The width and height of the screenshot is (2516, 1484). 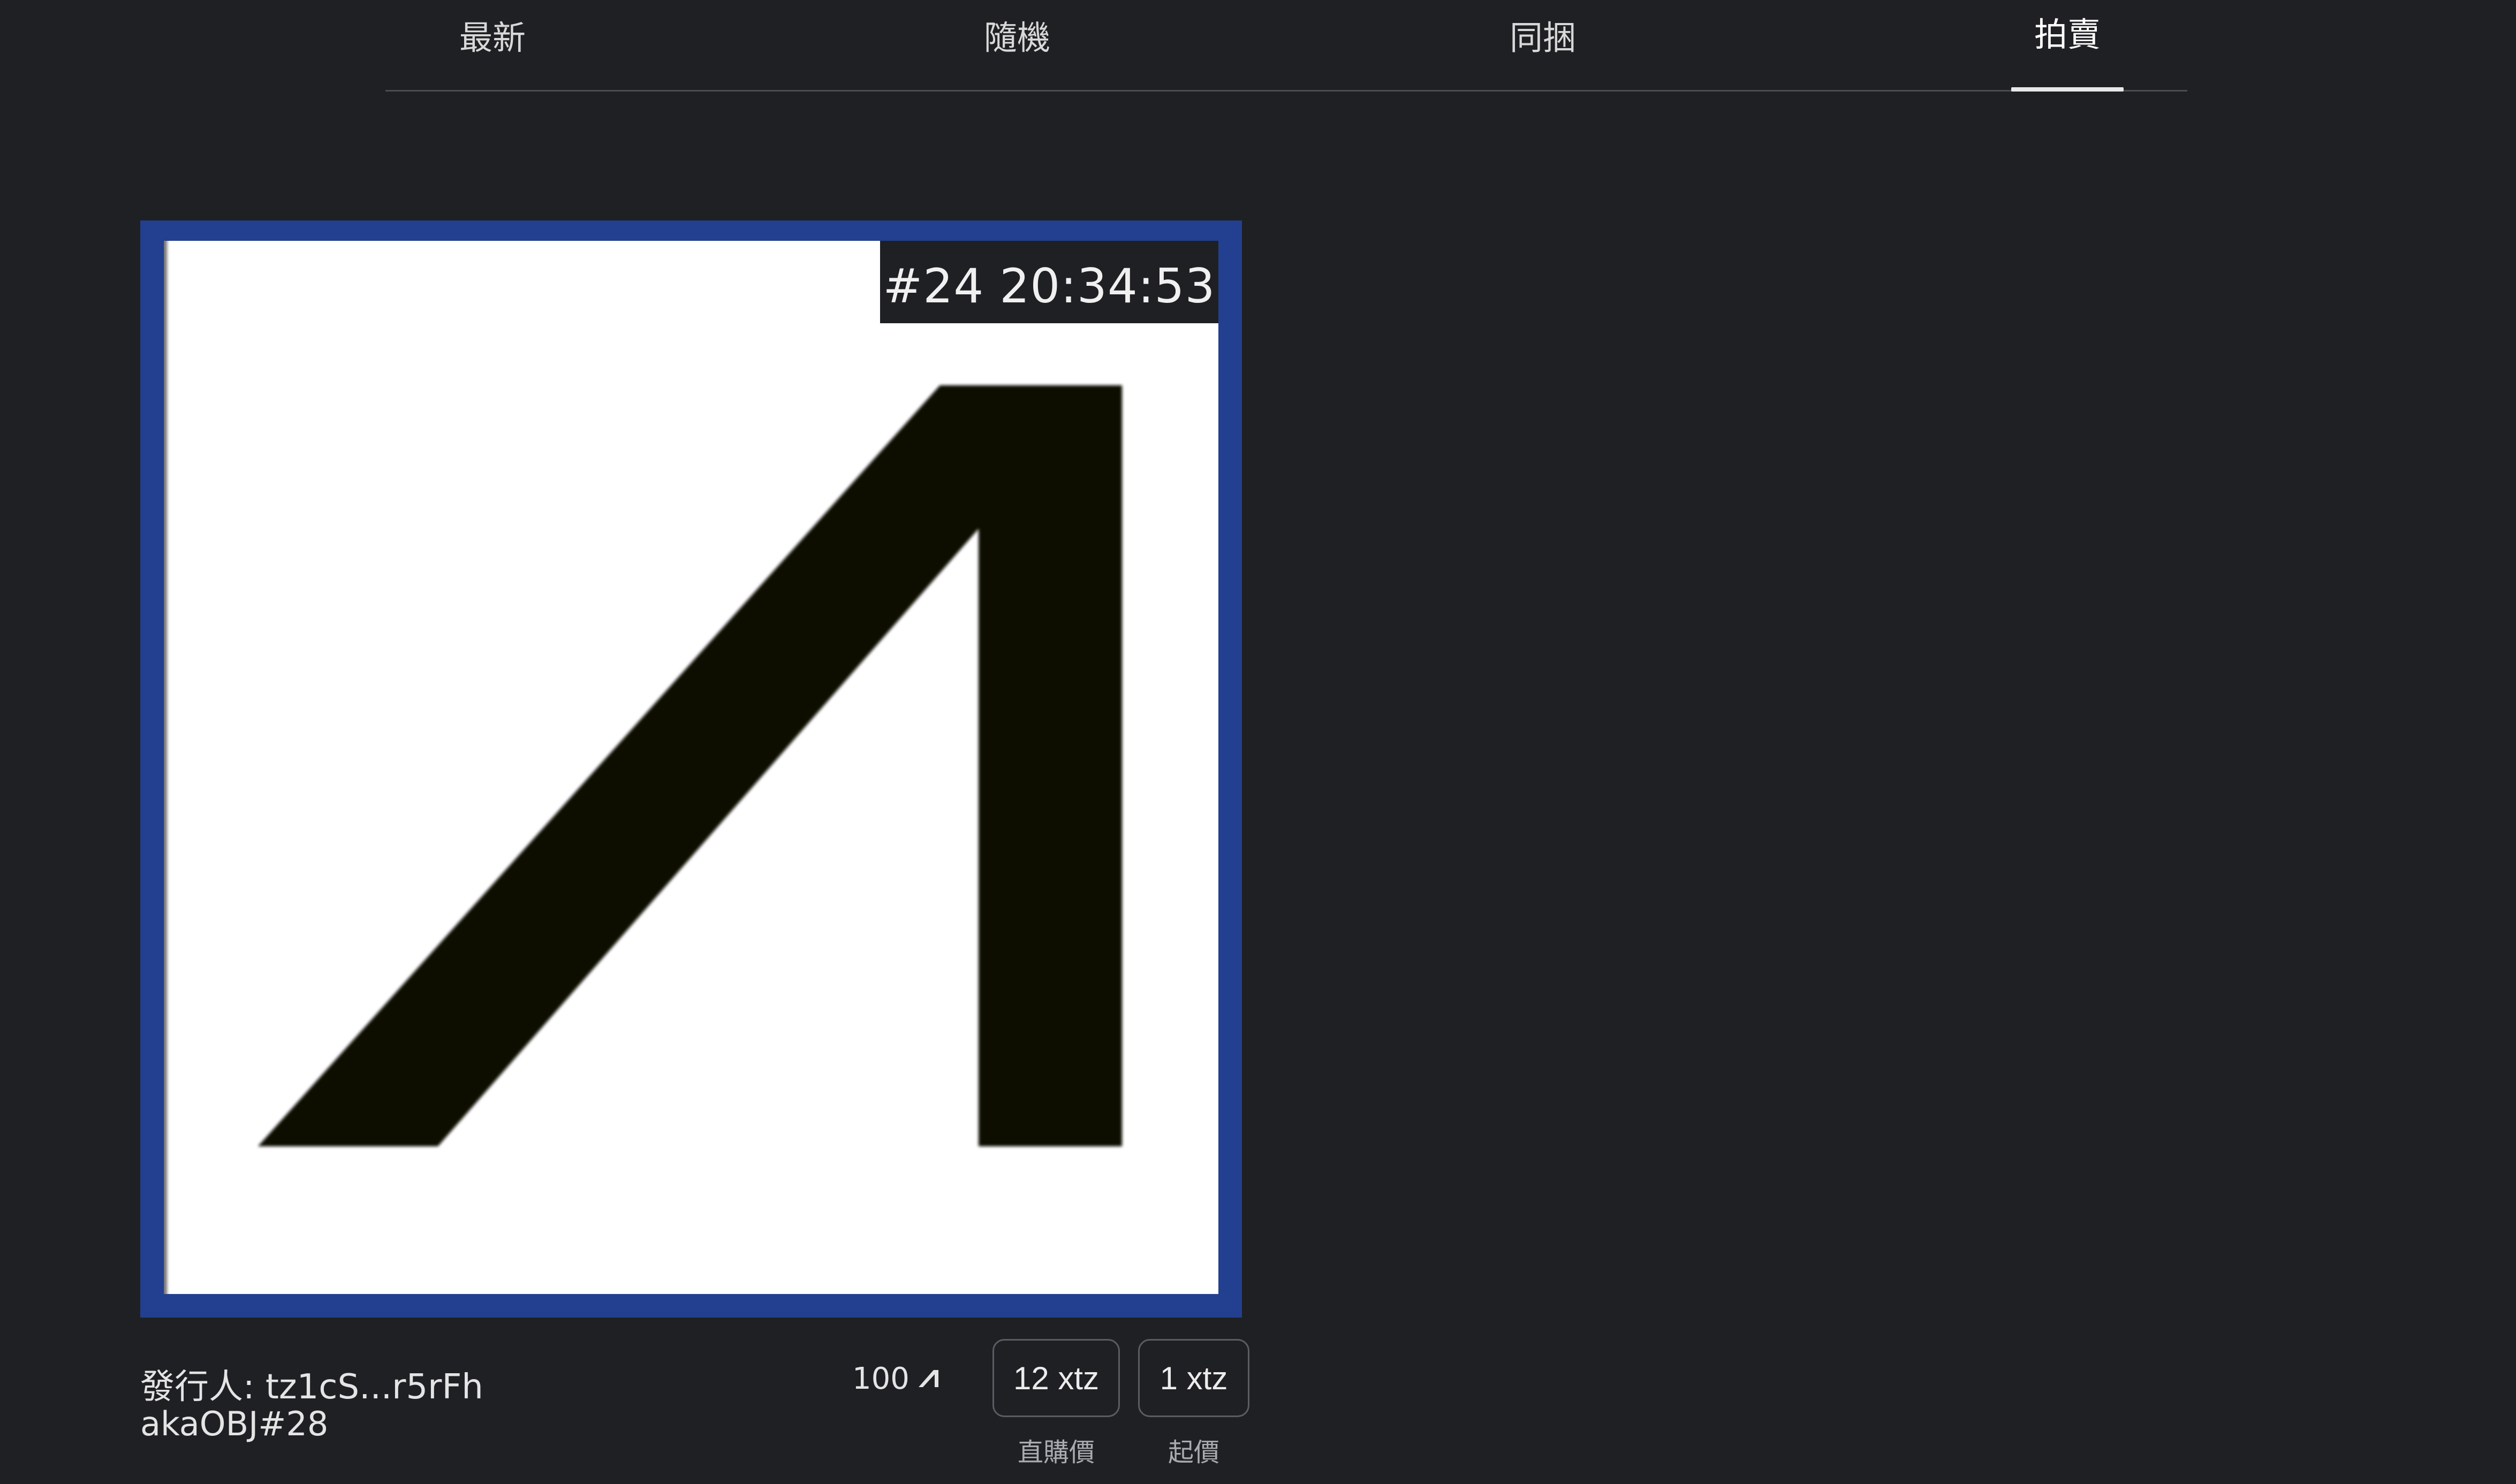 I want to click on tab-label: 隨機, so click(x=1016, y=38).